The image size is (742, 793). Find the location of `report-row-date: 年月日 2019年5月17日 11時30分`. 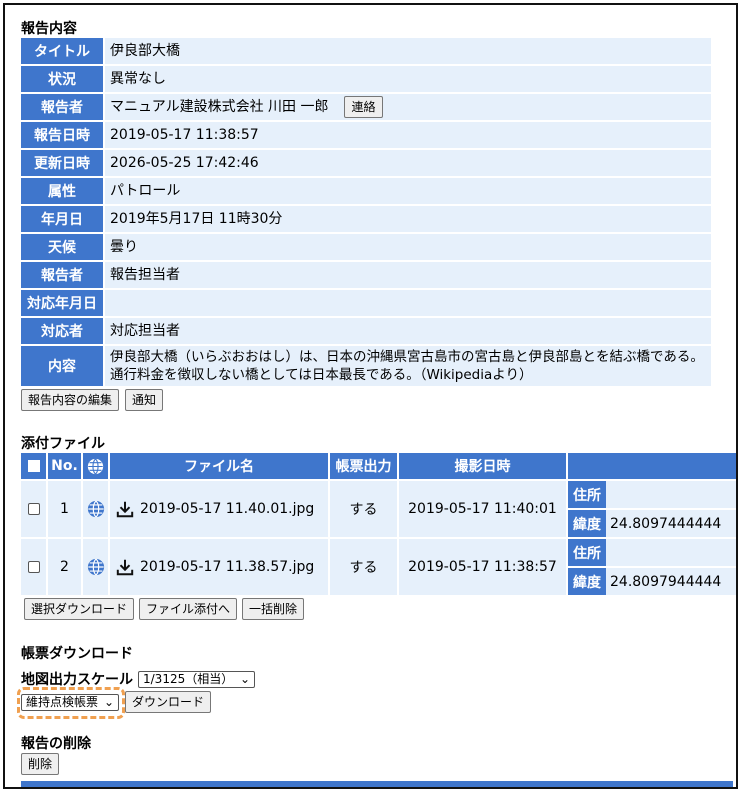

report-row-date: 年月日 2019年5月17日 11時30分 is located at coordinates (366, 219).